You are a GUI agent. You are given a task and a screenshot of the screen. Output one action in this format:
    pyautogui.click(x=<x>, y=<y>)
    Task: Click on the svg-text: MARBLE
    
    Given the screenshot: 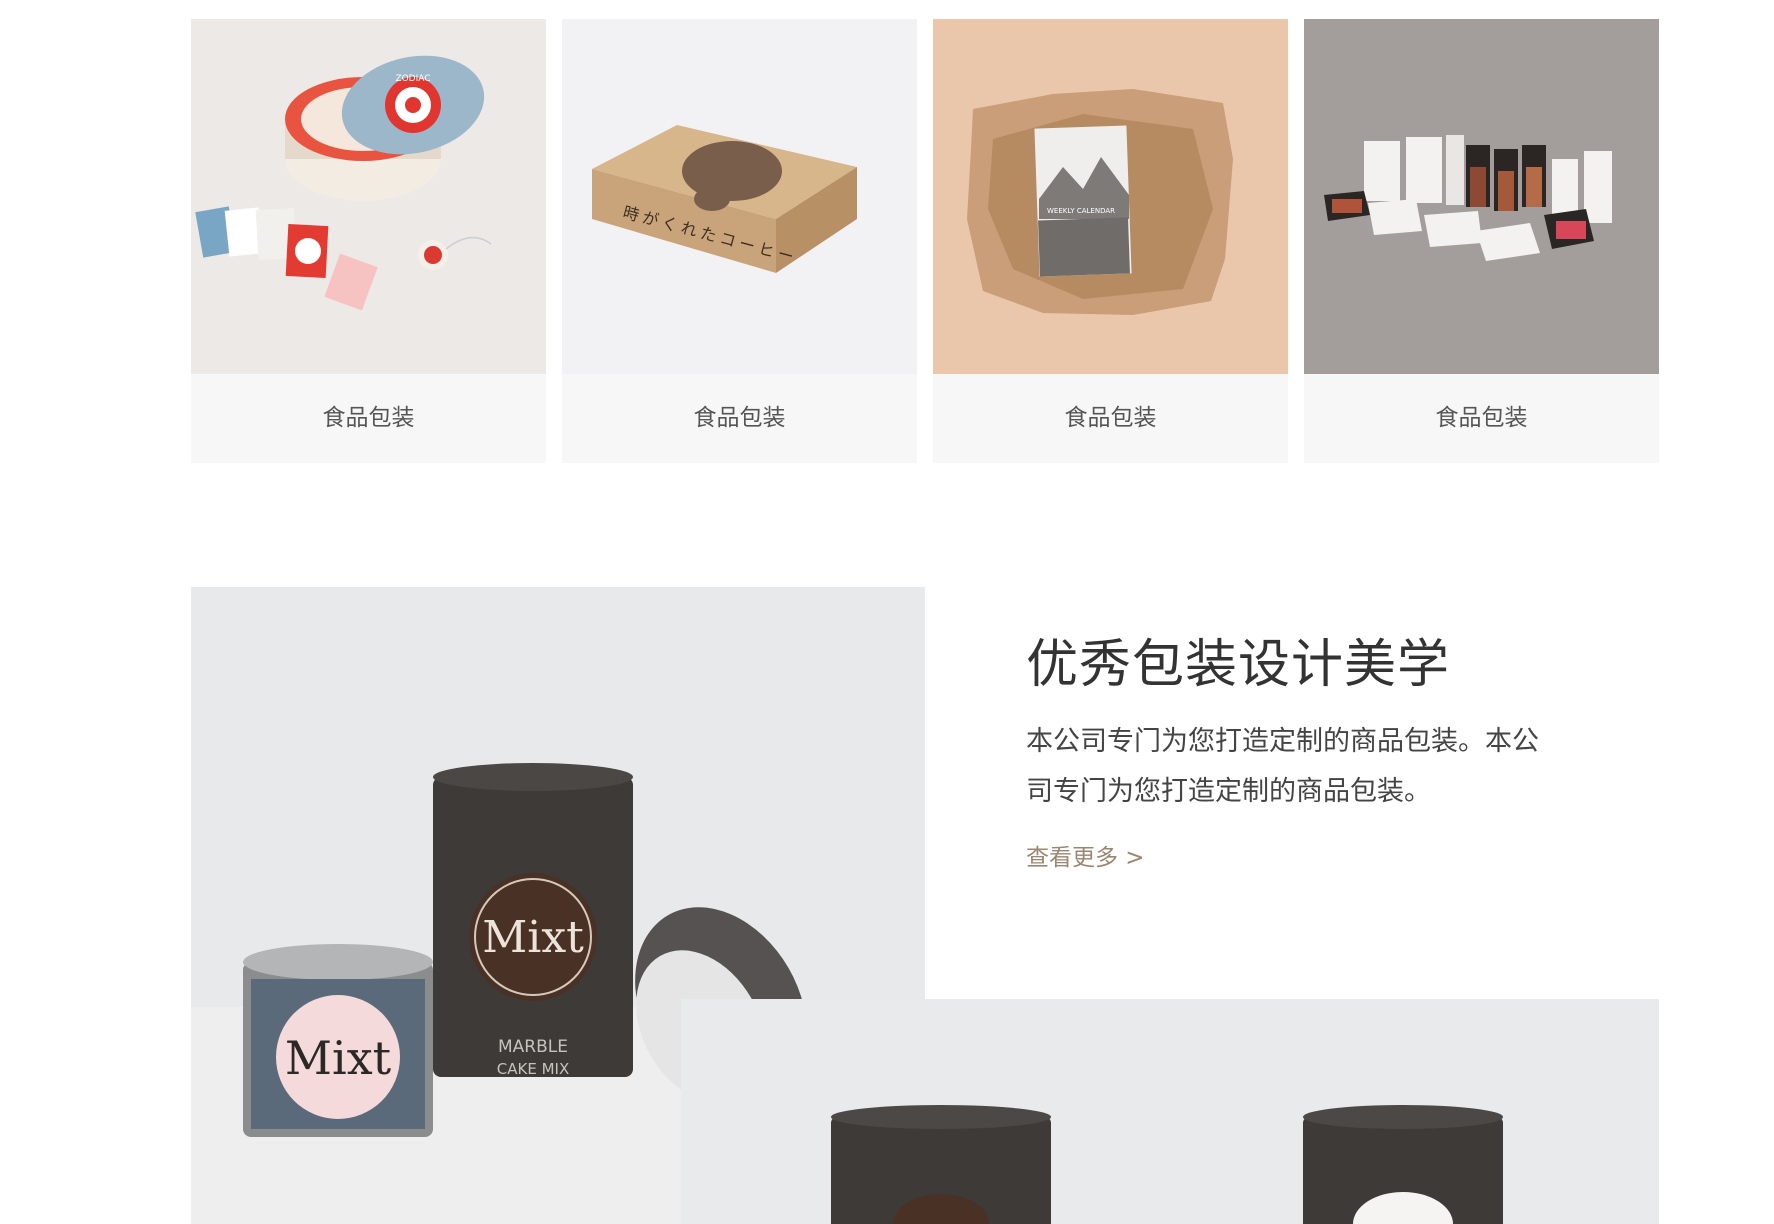 What is the action you would take?
    pyautogui.click(x=533, y=1047)
    